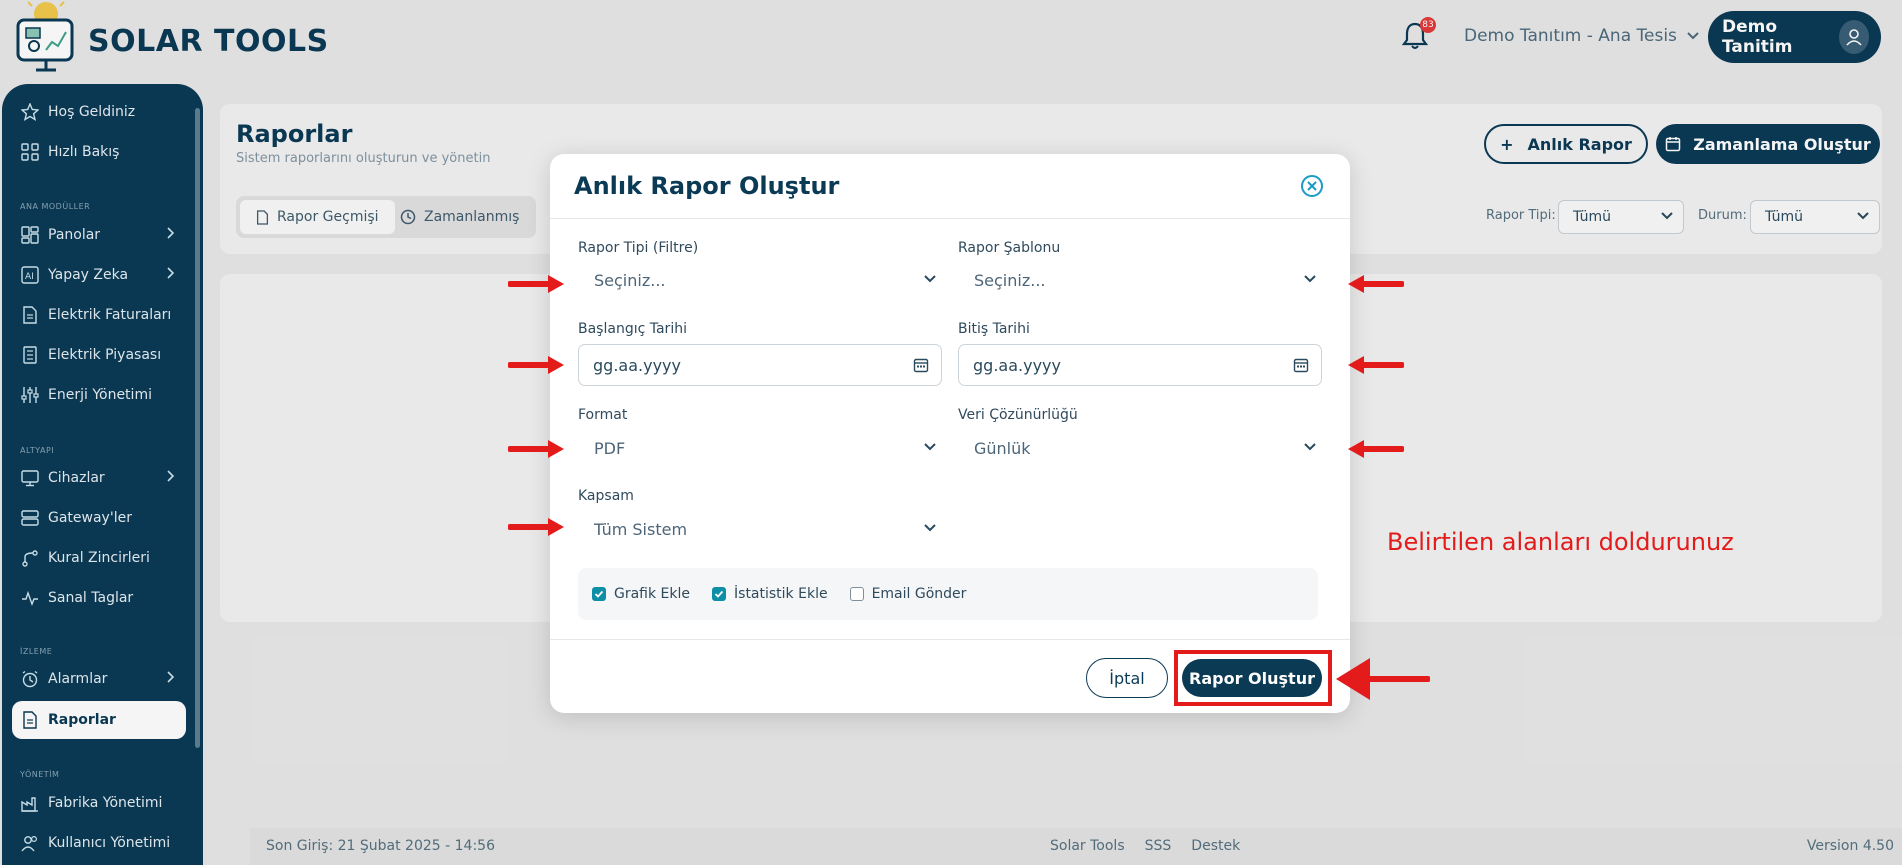 Image resolution: width=1902 pixels, height=865 pixels. Describe the element at coordinates (950, 218) in the screenshot. I see `modal-header-divider` at that location.